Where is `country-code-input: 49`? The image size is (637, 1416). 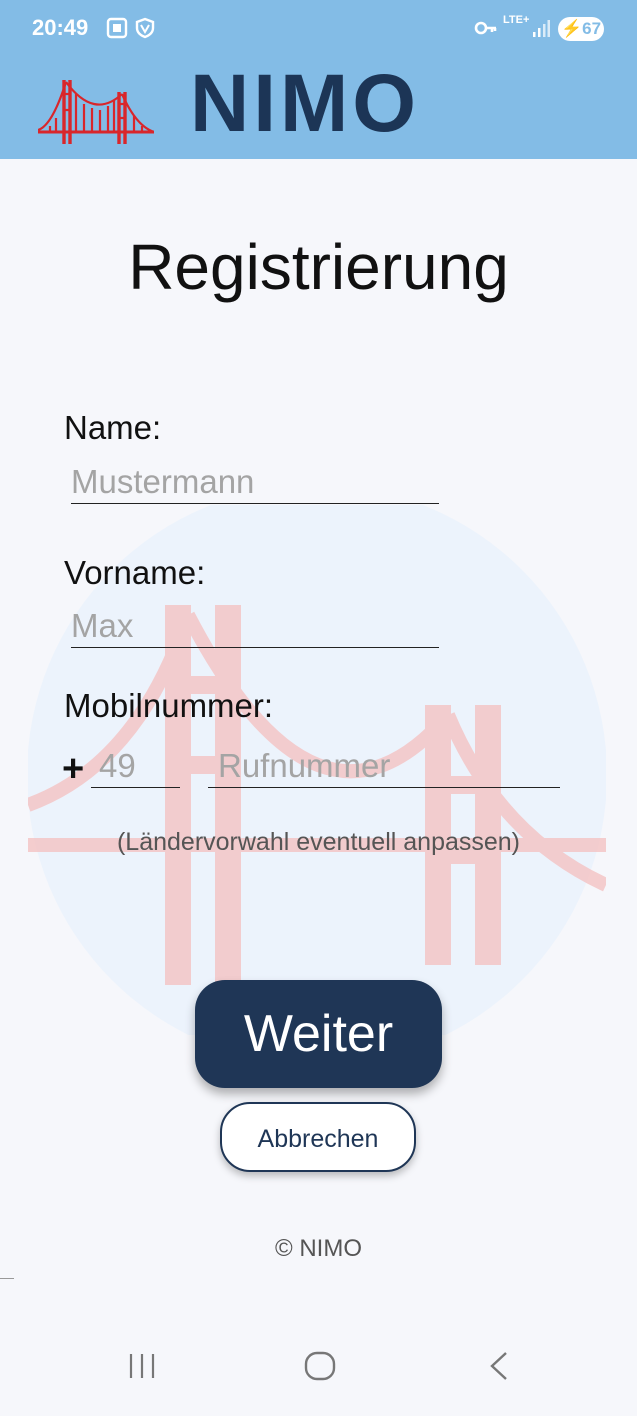
country-code-input: 49 is located at coordinates (135, 766).